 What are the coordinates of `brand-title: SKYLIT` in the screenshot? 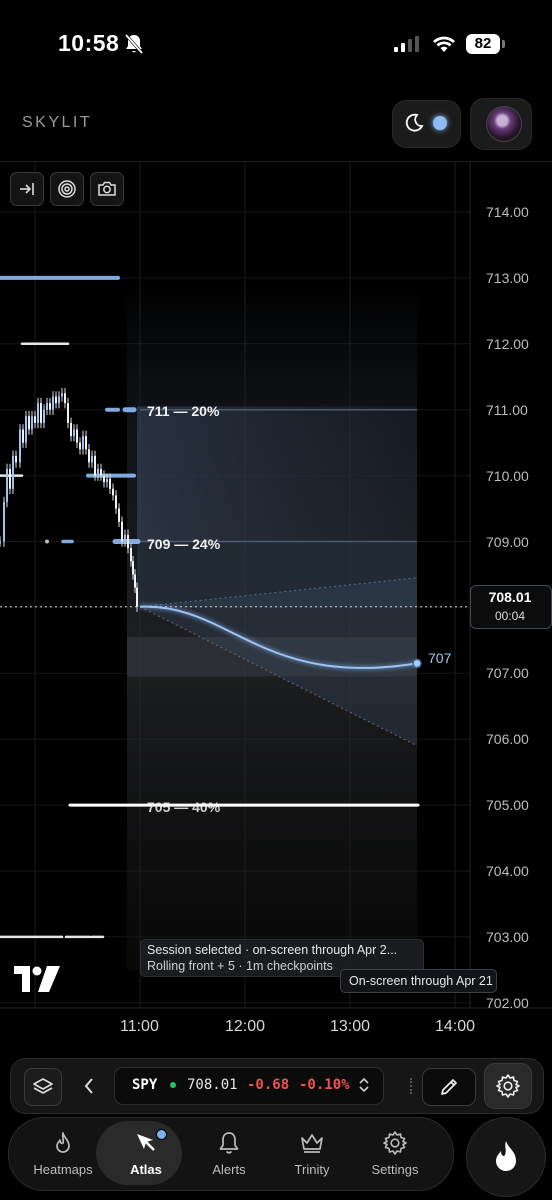 It's located at (57, 122).